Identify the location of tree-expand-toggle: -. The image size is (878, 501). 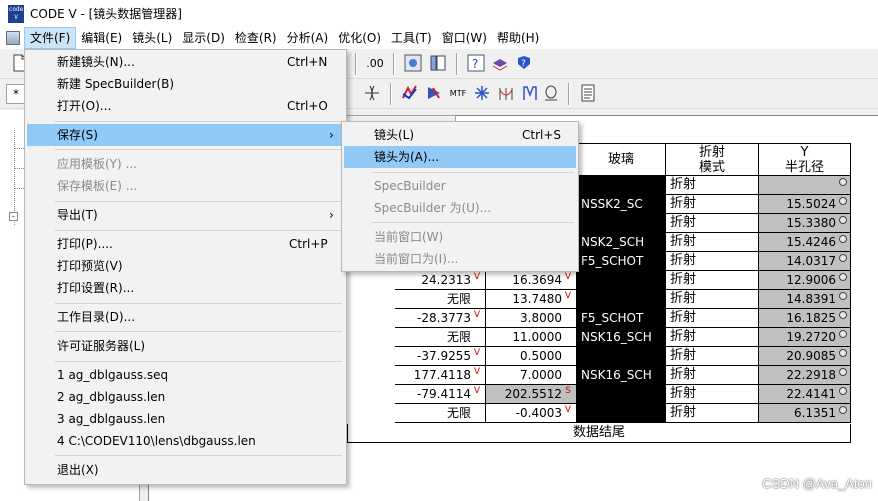
(13, 216).